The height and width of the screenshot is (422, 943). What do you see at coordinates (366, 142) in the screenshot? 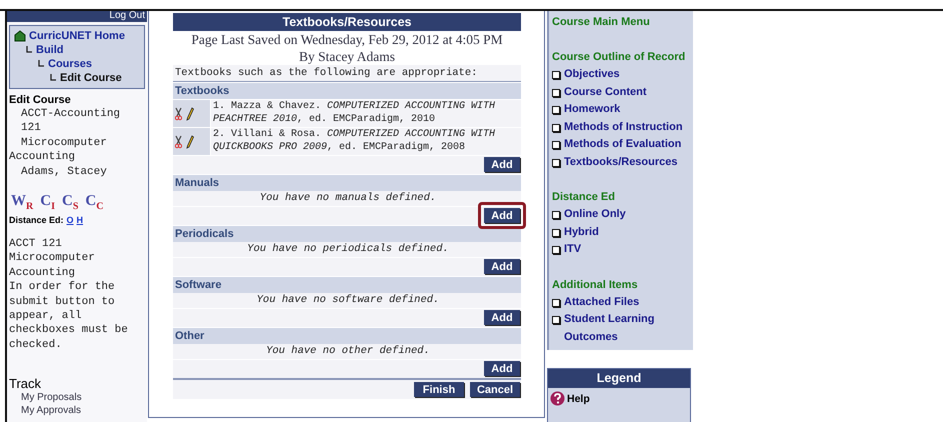
I see `textbook-entry: 2. Villani & Rosa. COMPUTERIZED ACCOUNTING WITH QUICKBOOKS PRO 2009, ed. EMCParadigm, 2008` at bounding box center [366, 142].